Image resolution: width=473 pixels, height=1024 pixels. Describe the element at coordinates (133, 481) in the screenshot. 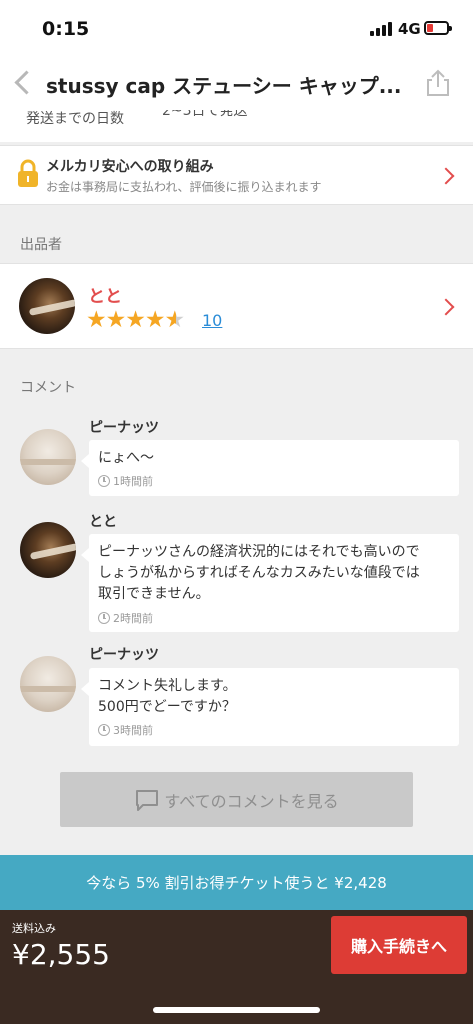

I see `comment-time: 1時間前` at that location.